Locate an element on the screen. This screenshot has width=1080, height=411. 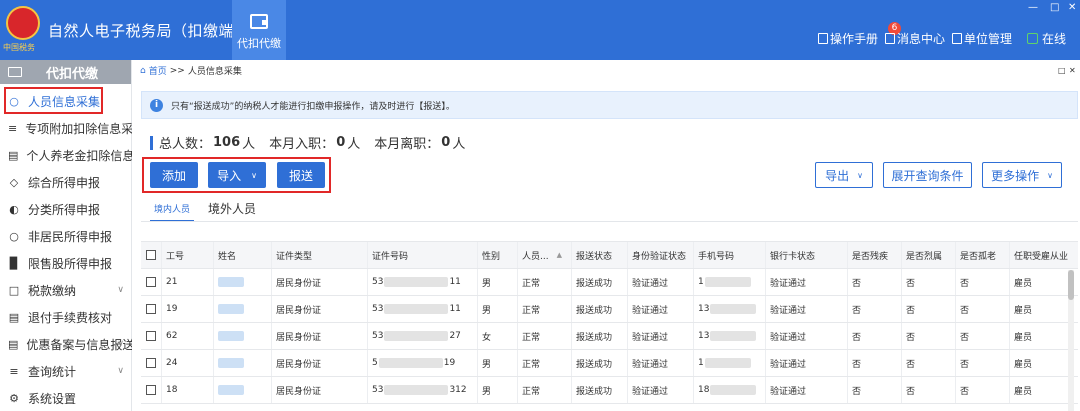
folder-icon: □ is located at coordinates (14, 290).